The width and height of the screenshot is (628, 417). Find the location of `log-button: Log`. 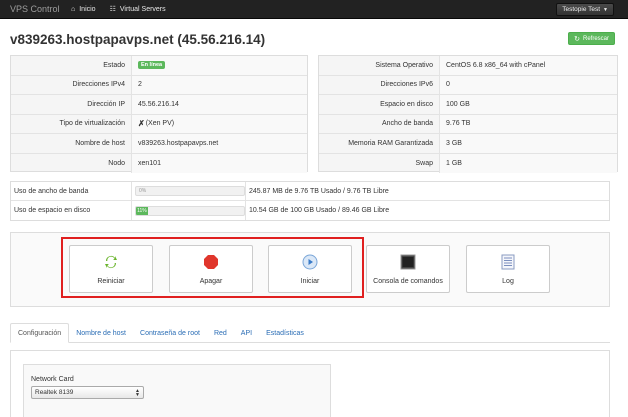

log-button: Log is located at coordinates (508, 269).